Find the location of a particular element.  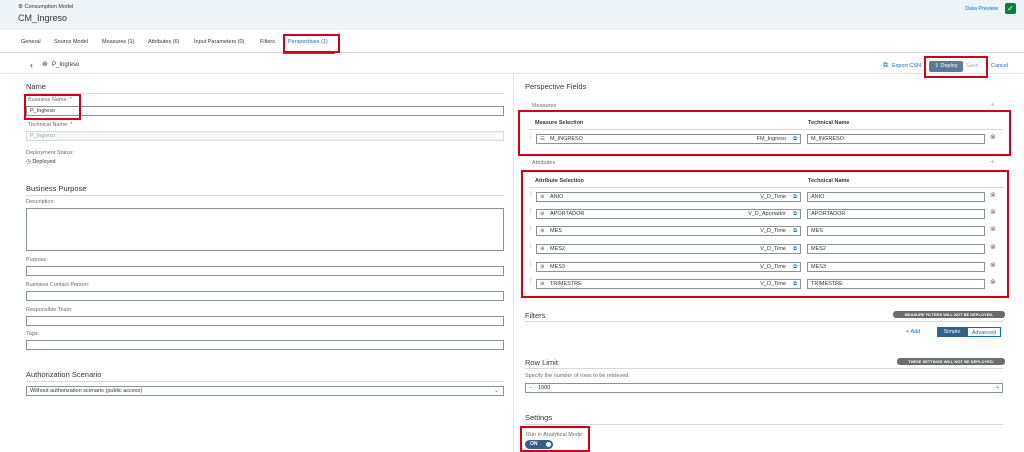

highlight-measures is located at coordinates (764, 133).